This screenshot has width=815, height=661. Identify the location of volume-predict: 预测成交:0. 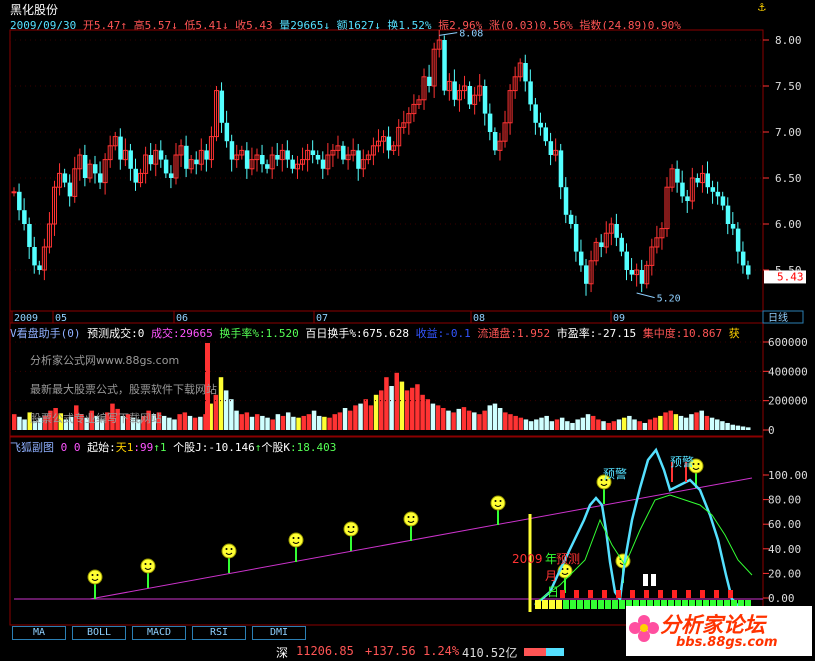
(116, 333).